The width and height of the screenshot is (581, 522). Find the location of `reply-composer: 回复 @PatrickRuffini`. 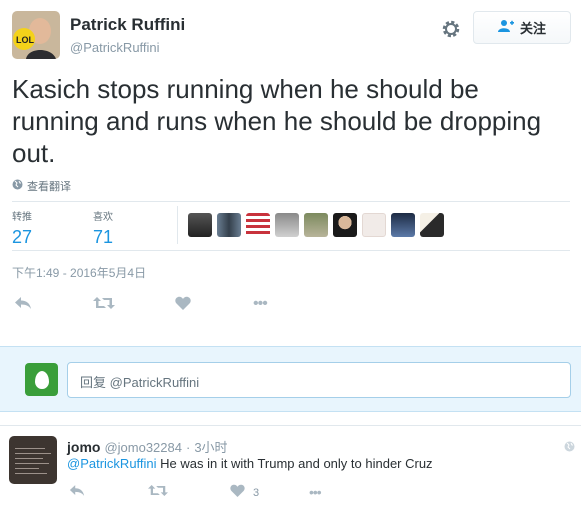

reply-composer: 回复 @PatrickRuffini is located at coordinates (290, 379).